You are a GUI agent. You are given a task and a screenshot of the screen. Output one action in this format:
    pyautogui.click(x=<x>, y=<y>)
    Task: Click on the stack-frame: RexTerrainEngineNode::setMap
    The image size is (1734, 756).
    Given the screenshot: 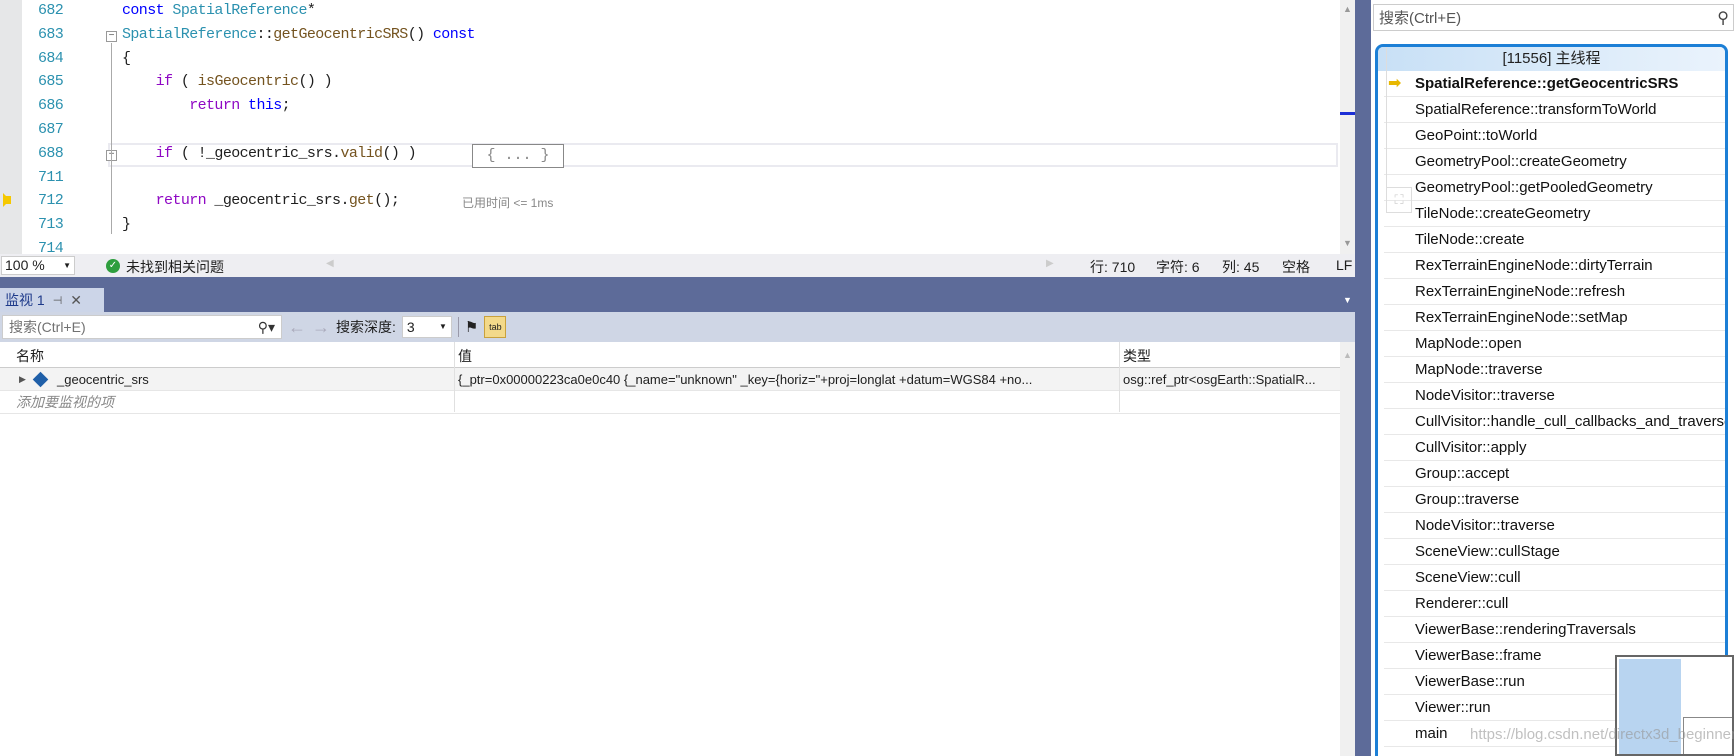 What is the action you would take?
    pyautogui.click(x=1554, y=318)
    